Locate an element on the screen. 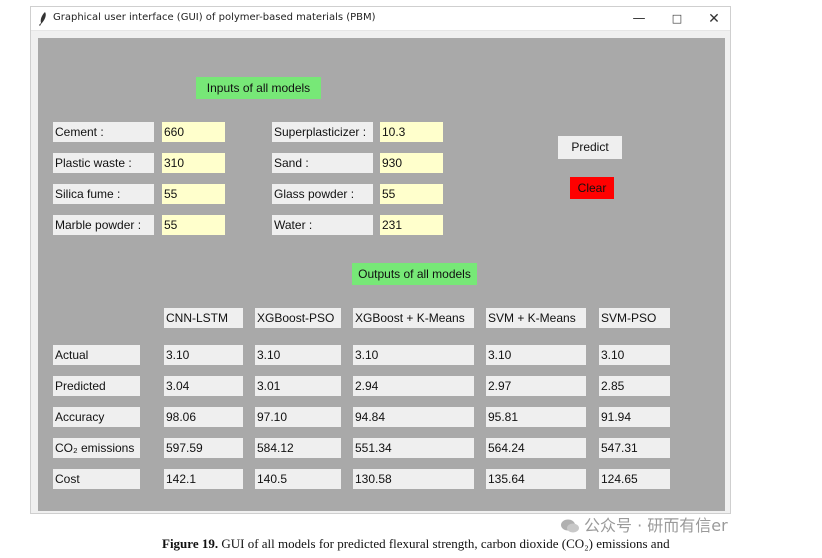 The height and width of the screenshot is (558, 822). model-header-cnn-lstm: CNN-LSTM is located at coordinates (203, 318).